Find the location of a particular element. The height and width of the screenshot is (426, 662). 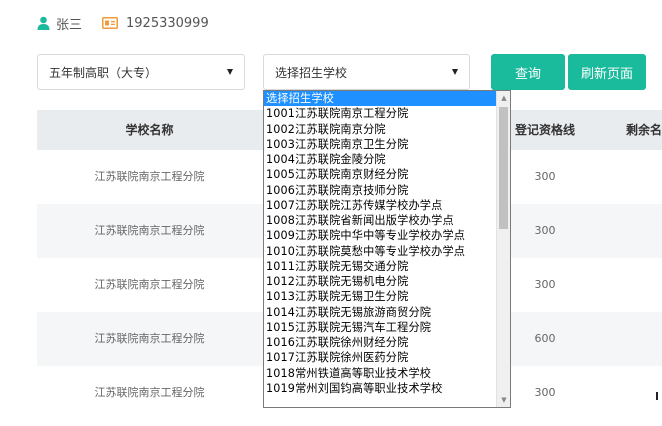

scroll-up-arrow-icon: ▲ is located at coordinates (503, 98).